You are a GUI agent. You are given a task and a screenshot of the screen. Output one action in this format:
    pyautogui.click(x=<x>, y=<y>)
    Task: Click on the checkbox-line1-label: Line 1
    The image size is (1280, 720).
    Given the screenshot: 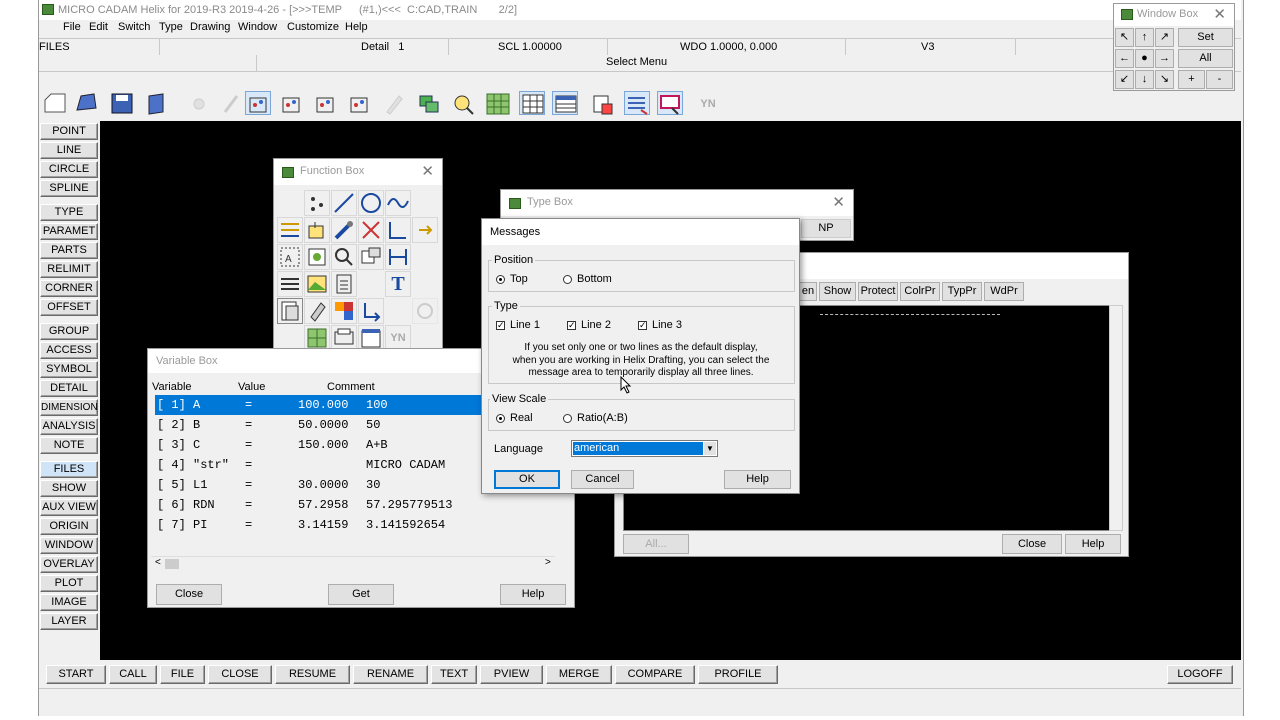 What is the action you would take?
    pyautogui.click(x=525, y=325)
    